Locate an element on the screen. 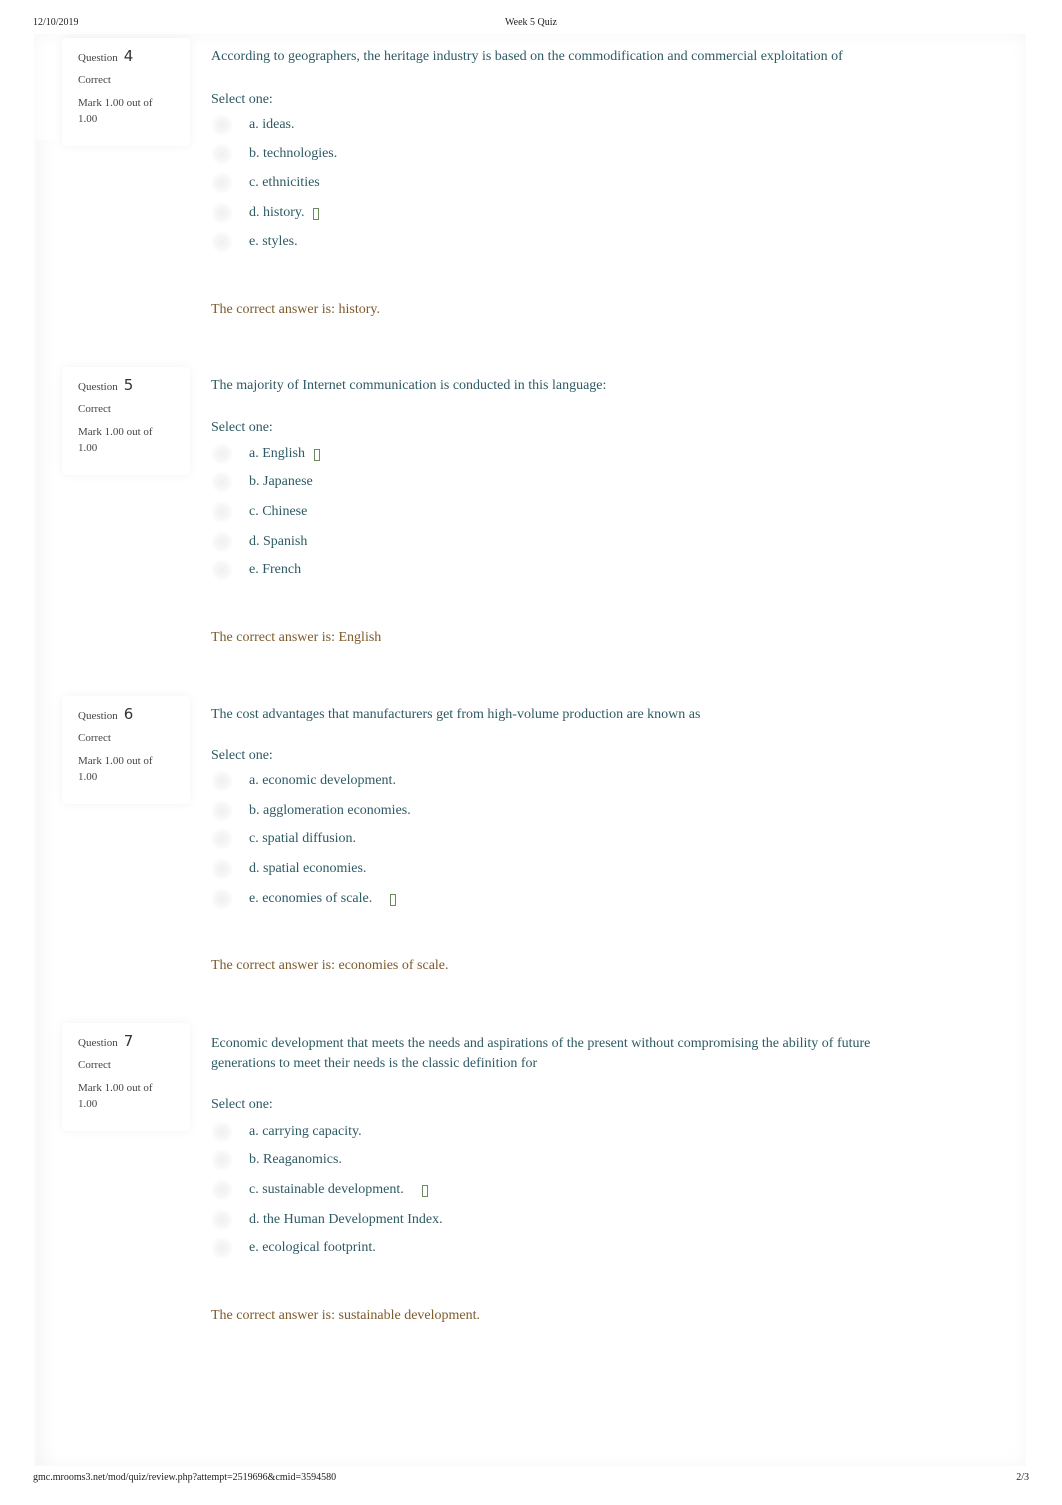  answer-option: e. French is located at coordinates (256, 570).